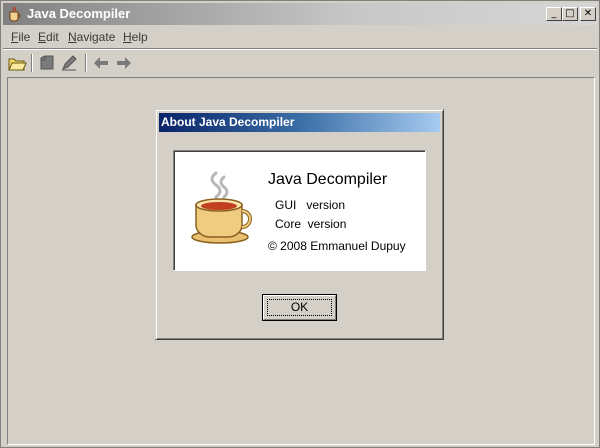 The image size is (600, 448). Describe the element at coordinates (228, 122) in the screenshot. I see `dialog-title: About Java Decompiler` at that location.